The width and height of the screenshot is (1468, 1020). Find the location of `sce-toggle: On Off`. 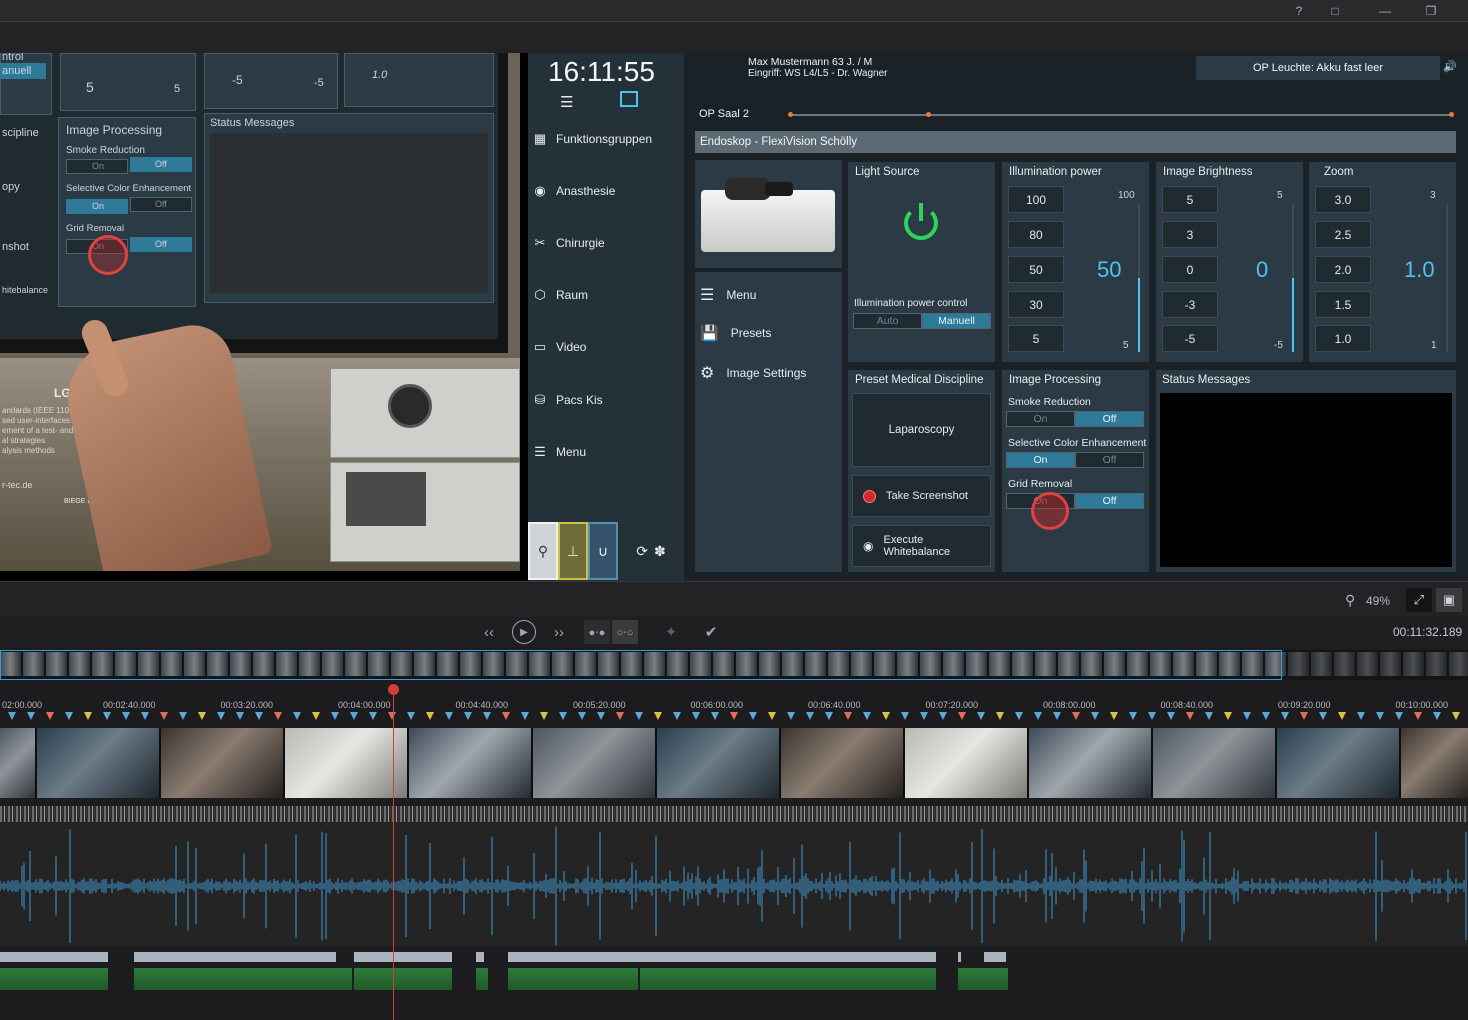

sce-toggle: On Off is located at coordinates (1075, 460).